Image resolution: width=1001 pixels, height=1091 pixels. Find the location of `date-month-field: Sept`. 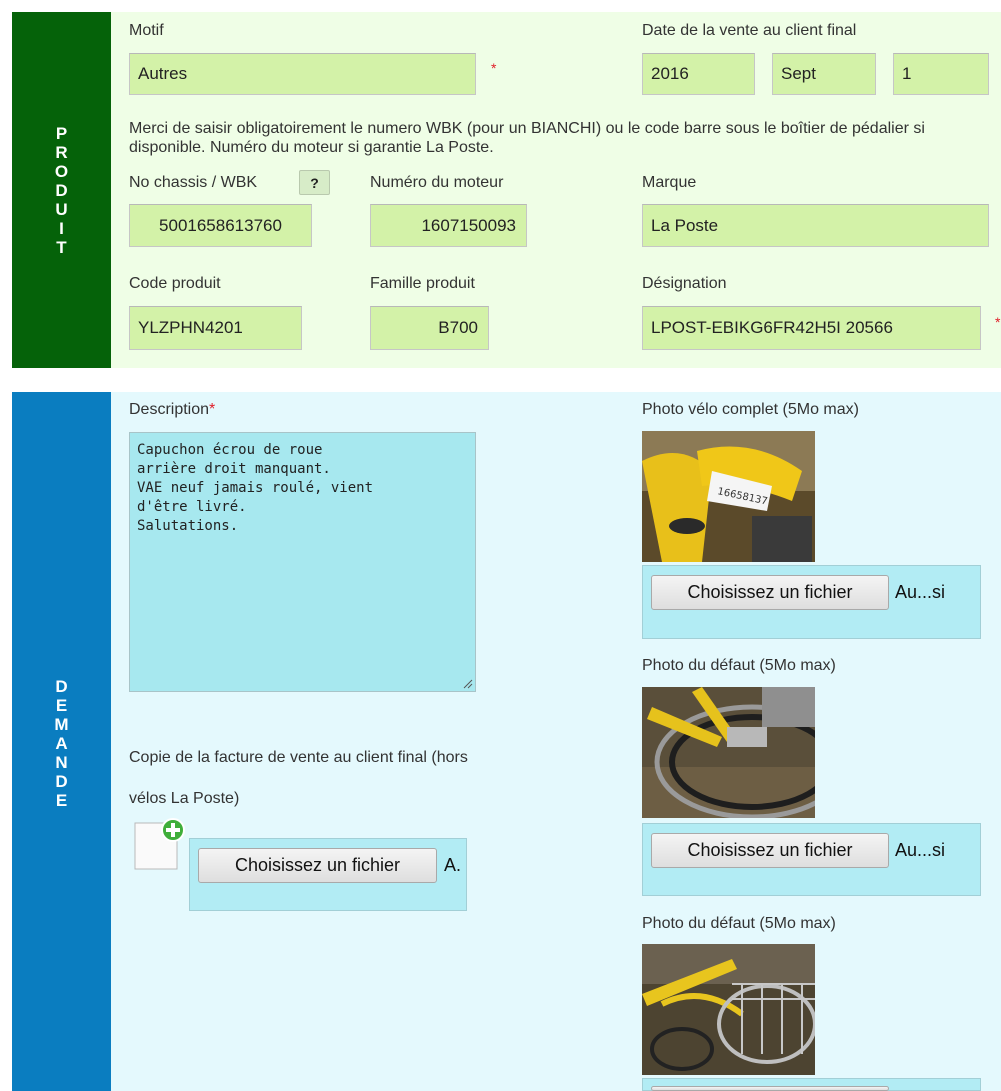

date-month-field: Sept is located at coordinates (824, 74).